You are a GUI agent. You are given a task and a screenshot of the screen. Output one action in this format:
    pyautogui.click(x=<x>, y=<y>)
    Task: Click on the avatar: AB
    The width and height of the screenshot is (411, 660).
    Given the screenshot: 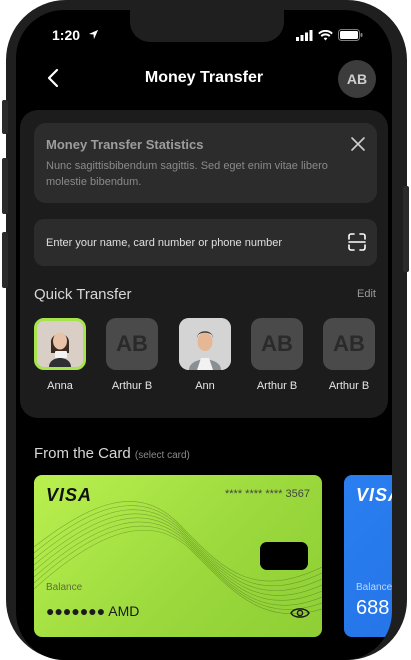 What is the action you would take?
    pyautogui.click(x=357, y=79)
    